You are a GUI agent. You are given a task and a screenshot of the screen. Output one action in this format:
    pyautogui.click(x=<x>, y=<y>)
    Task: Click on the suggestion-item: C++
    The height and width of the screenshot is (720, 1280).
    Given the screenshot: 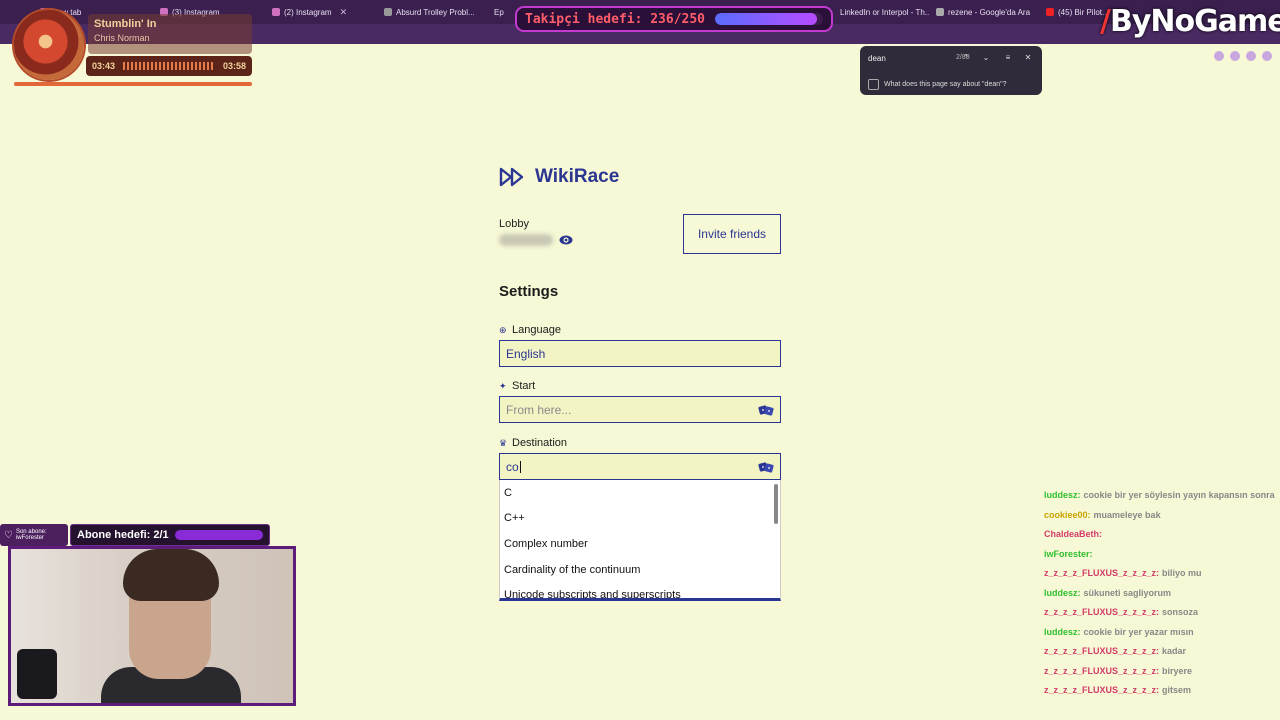 What is the action you would take?
    pyautogui.click(x=640, y=519)
    